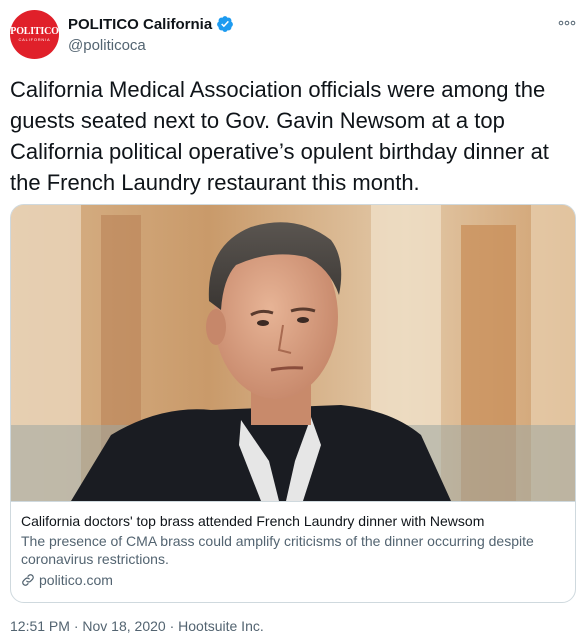  What do you see at coordinates (76, 580) in the screenshot?
I see `card-domain-text: politico.com` at bounding box center [76, 580].